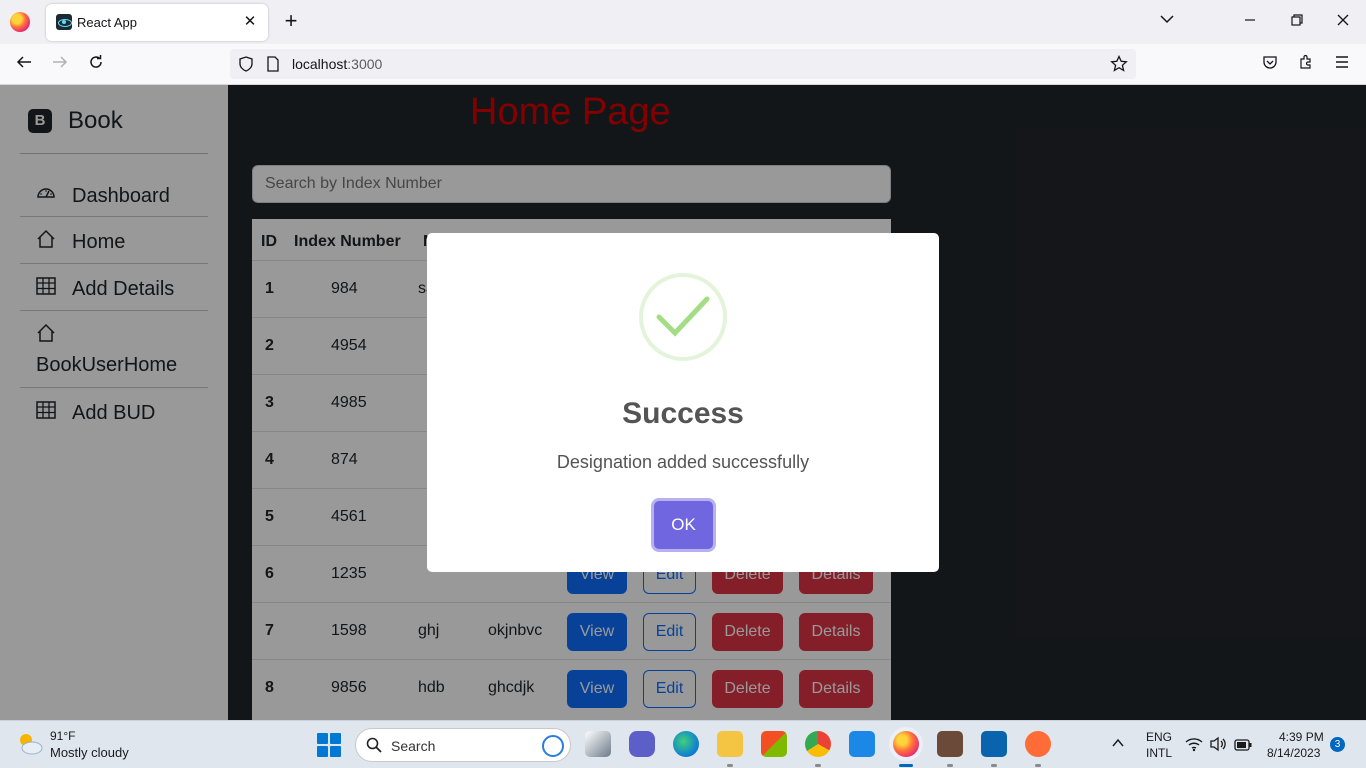  Describe the element at coordinates (157, 22) in the screenshot. I see `browser-tab: React App ✕` at that location.